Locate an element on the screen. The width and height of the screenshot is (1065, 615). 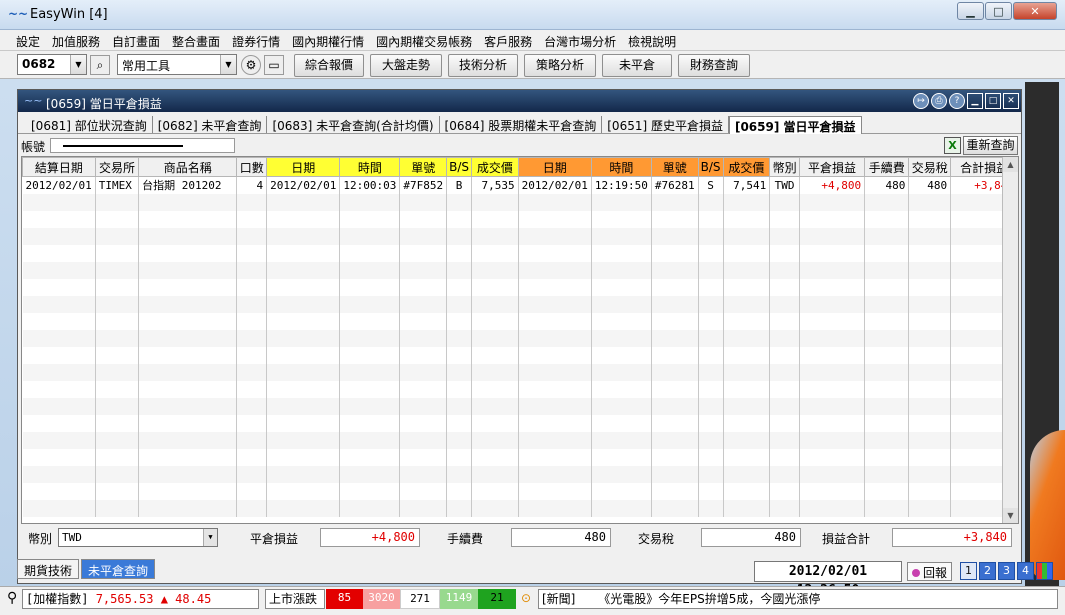
quote-button: 綜合報價 is located at coordinates (329, 65).